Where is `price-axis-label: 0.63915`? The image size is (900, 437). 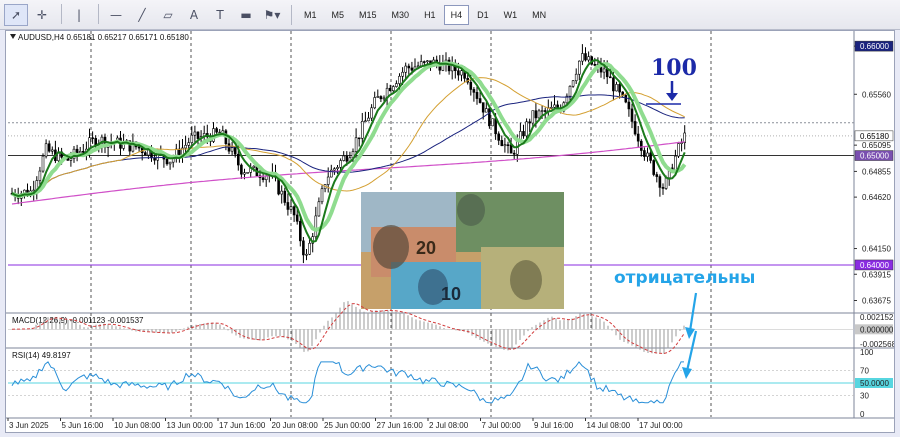 price-axis-label: 0.63915 is located at coordinates (876, 274).